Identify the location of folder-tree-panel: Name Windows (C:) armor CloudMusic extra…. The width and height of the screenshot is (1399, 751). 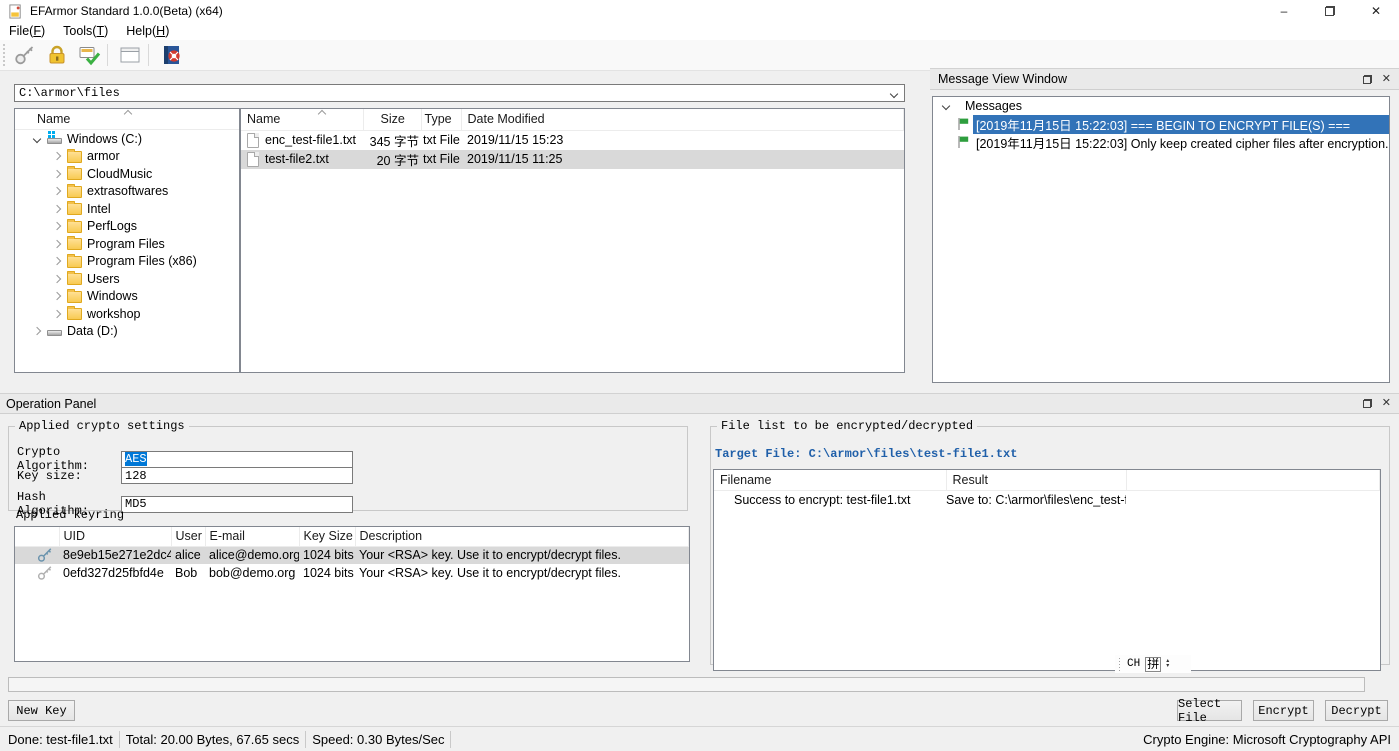
(127, 240).